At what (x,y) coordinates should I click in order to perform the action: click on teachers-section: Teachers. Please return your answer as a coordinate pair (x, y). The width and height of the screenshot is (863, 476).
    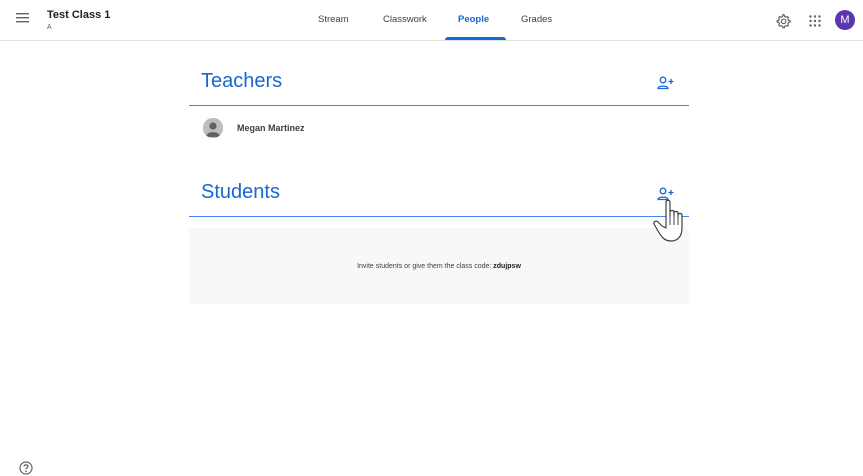
    Looking at the image, I should click on (439, 84).